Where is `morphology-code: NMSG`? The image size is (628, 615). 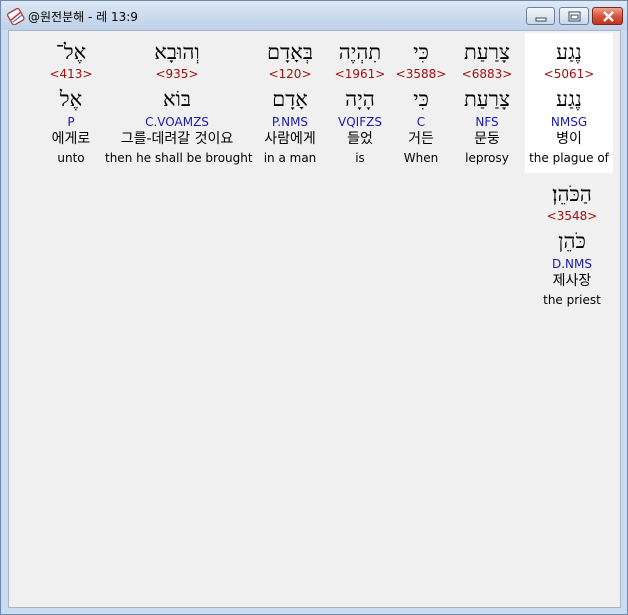
morphology-code: NMSG is located at coordinates (569, 122).